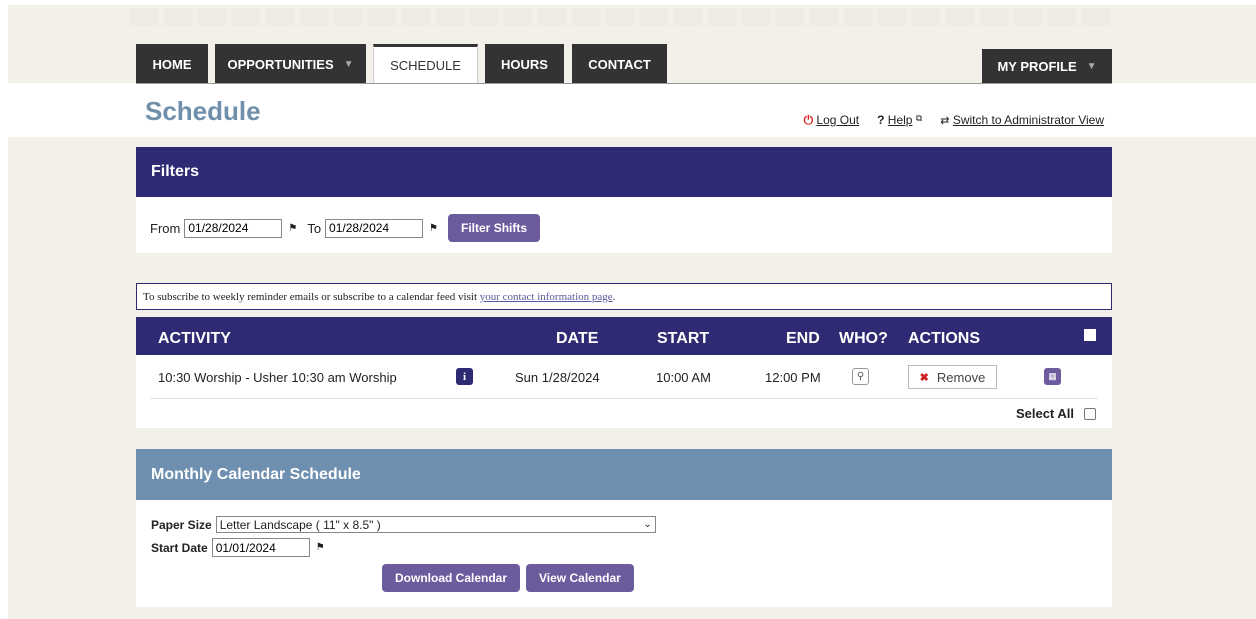  Describe the element at coordinates (194, 338) in the screenshot. I see `col-activity: ACTIVITY` at that location.